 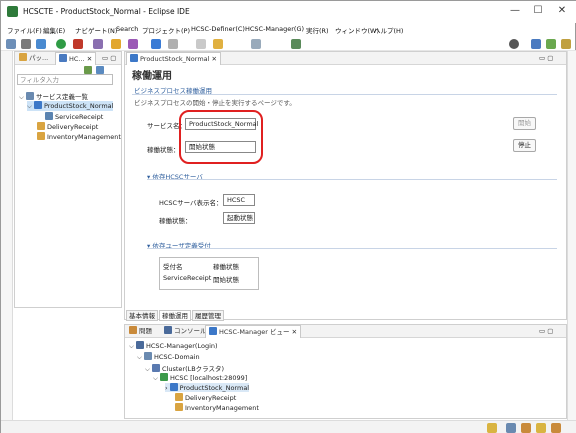 What do you see at coordinates (65, 79) in the screenshot?
I see `filter-input: フィルタ入力` at bounding box center [65, 79].